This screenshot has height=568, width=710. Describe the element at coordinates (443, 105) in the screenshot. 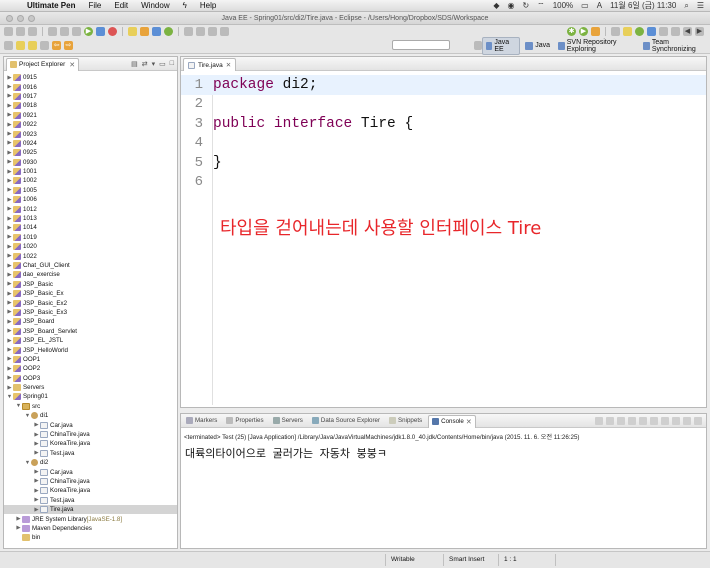

I see `code-line: 2` at that location.